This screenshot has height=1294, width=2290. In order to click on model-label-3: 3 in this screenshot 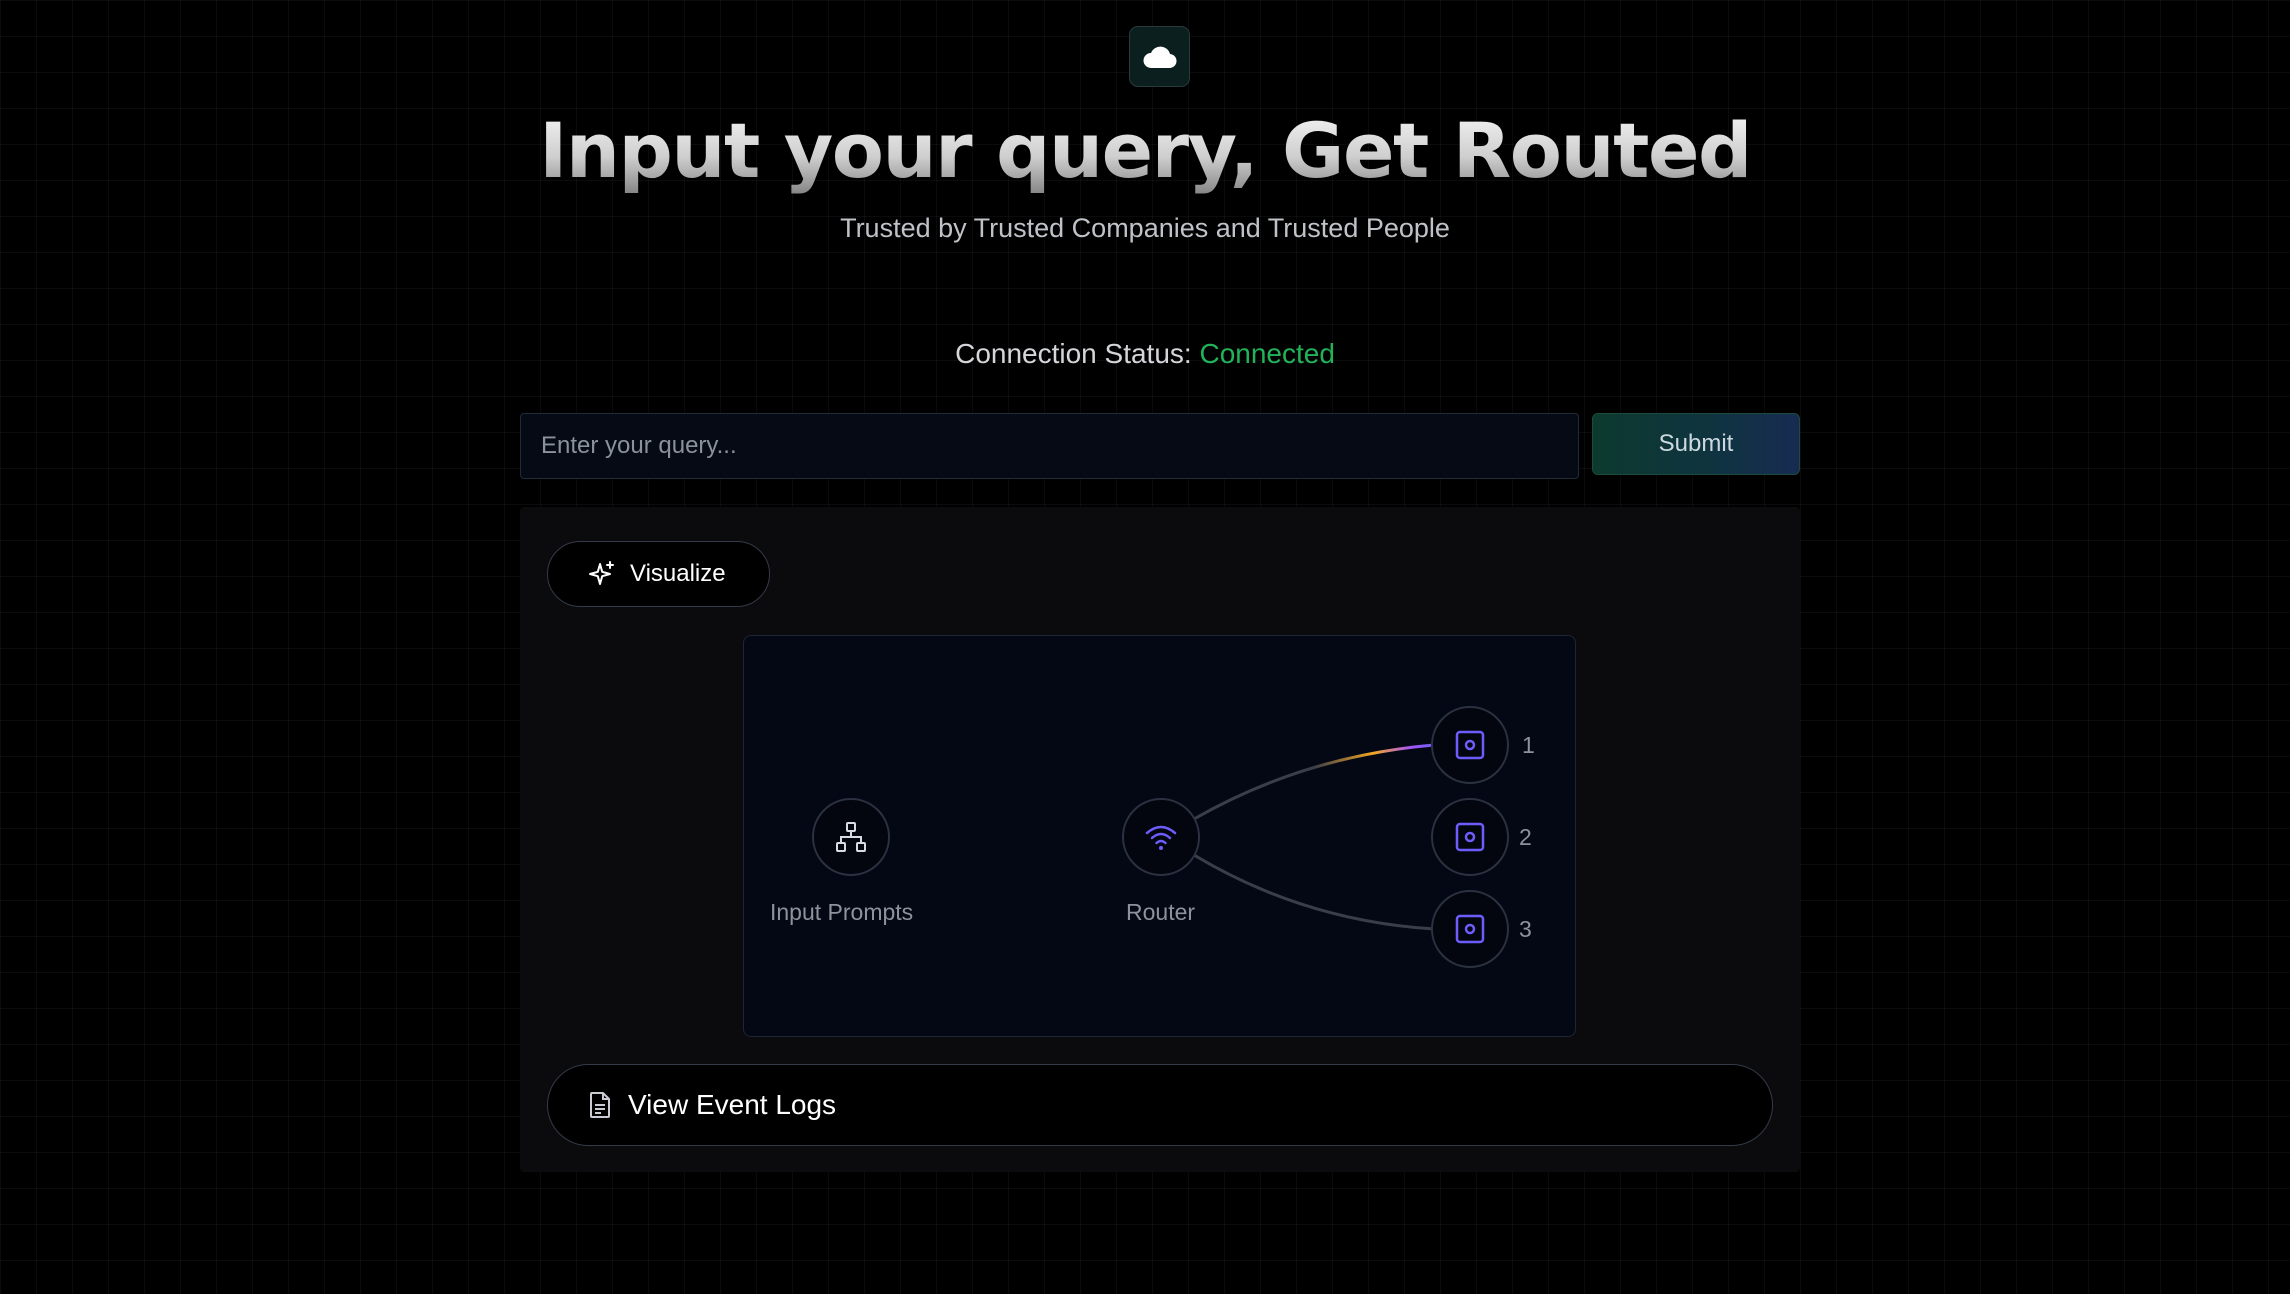, I will do `click(1525, 929)`.